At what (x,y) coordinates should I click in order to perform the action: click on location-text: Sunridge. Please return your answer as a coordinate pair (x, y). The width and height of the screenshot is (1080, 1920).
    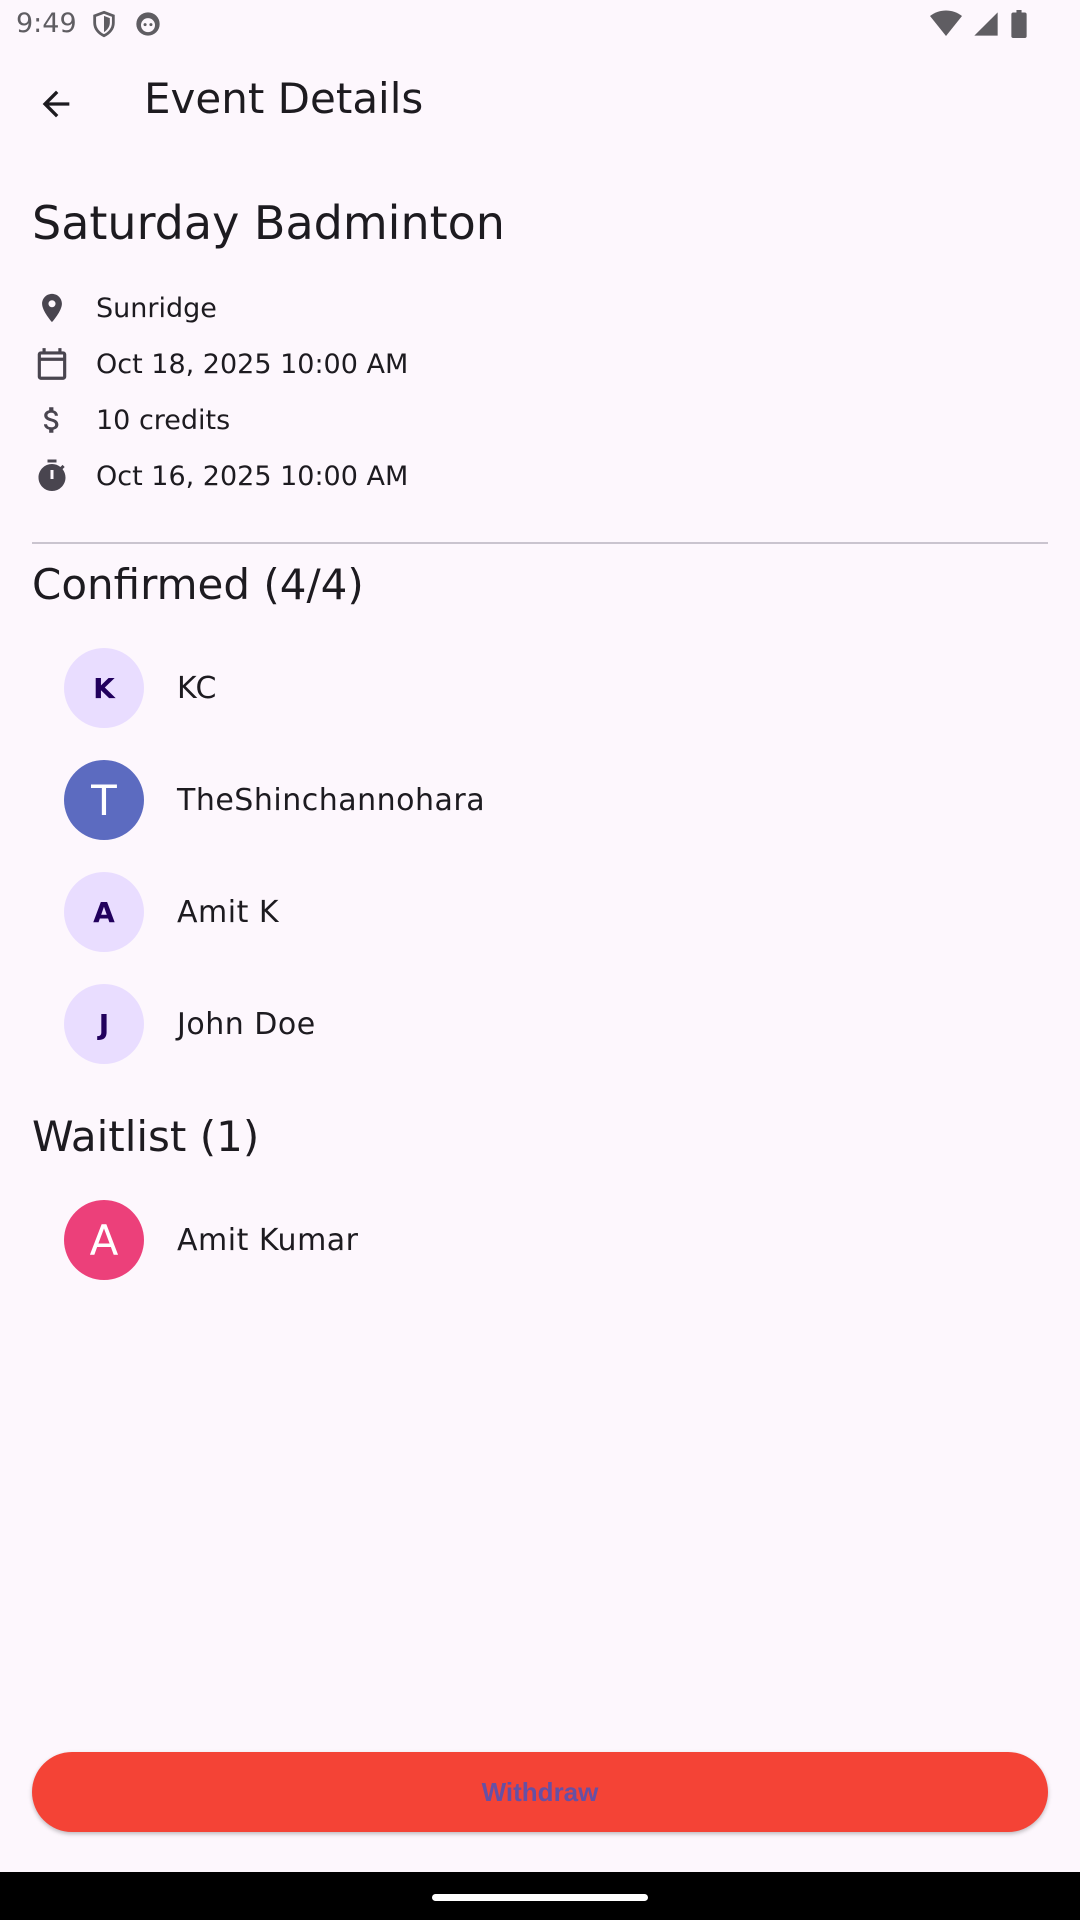
    Looking at the image, I should click on (156, 308).